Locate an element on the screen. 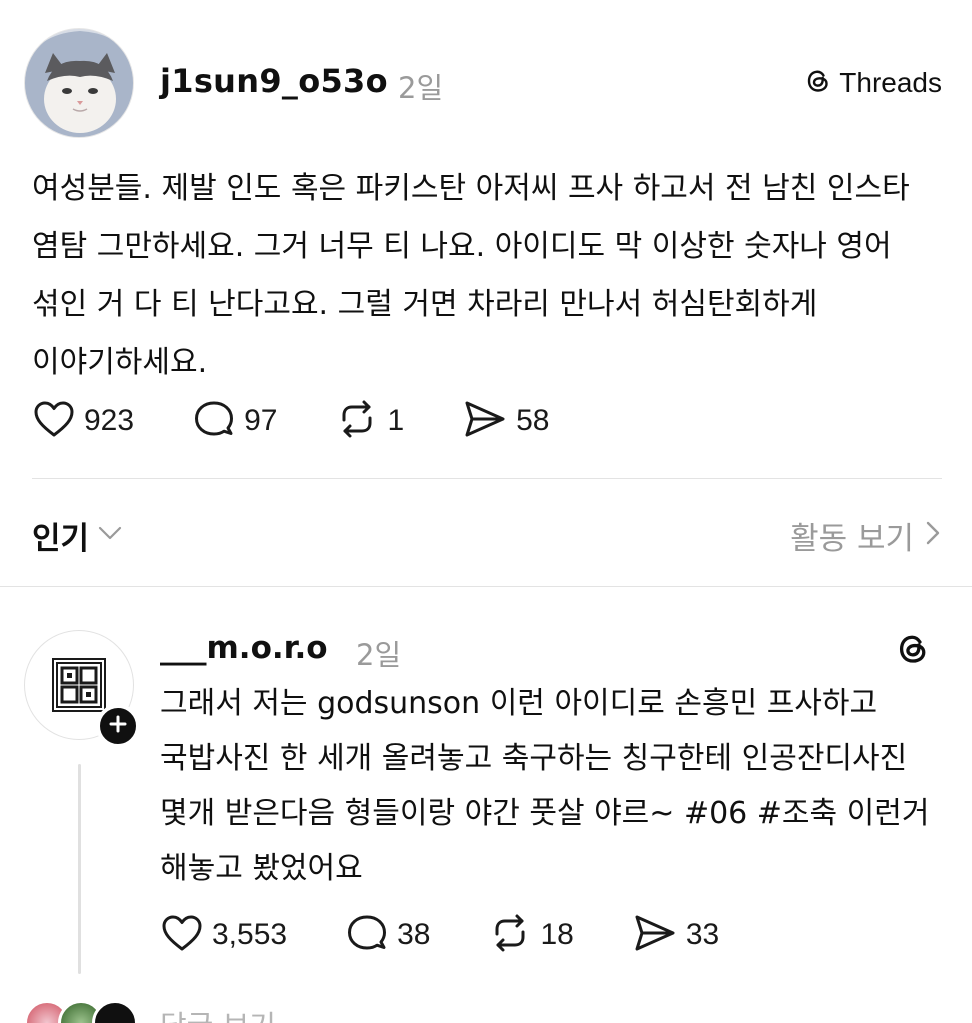  share-button: 33 is located at coordinates (675, 935).